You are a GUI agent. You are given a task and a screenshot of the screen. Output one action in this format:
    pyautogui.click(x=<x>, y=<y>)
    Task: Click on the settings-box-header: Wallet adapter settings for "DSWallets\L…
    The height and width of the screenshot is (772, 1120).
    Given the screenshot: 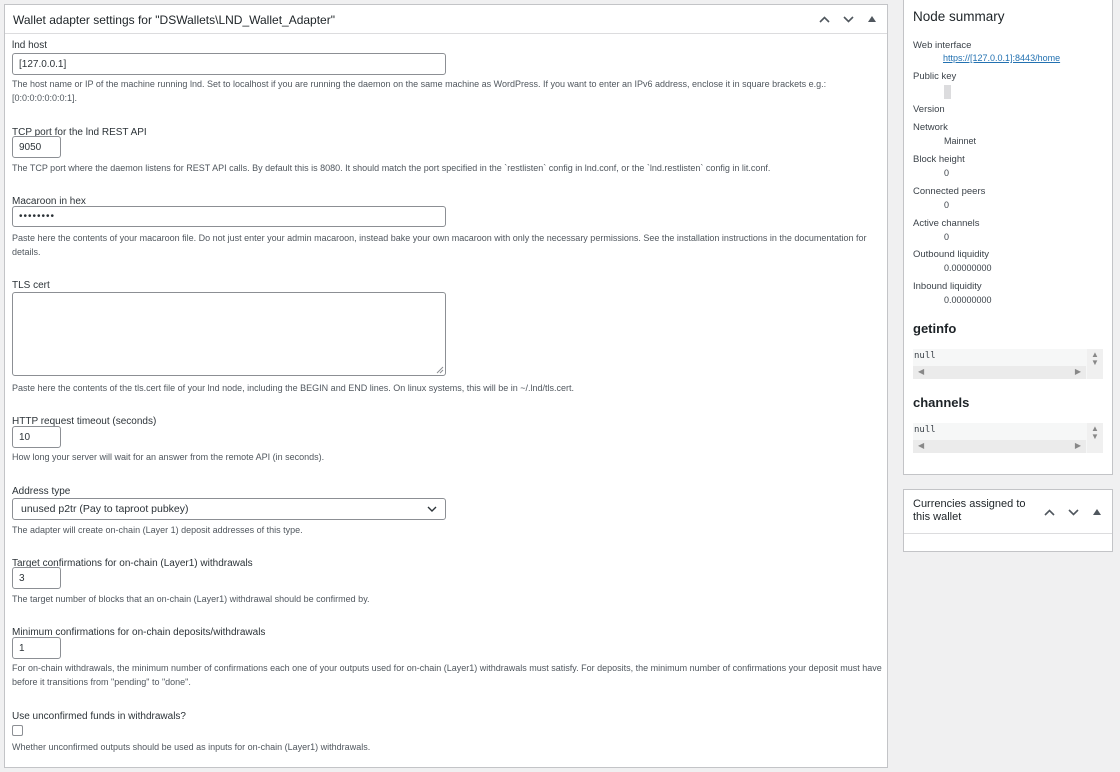 What is the action you would take?
    pyautogui.click(x=446, y=19)
    